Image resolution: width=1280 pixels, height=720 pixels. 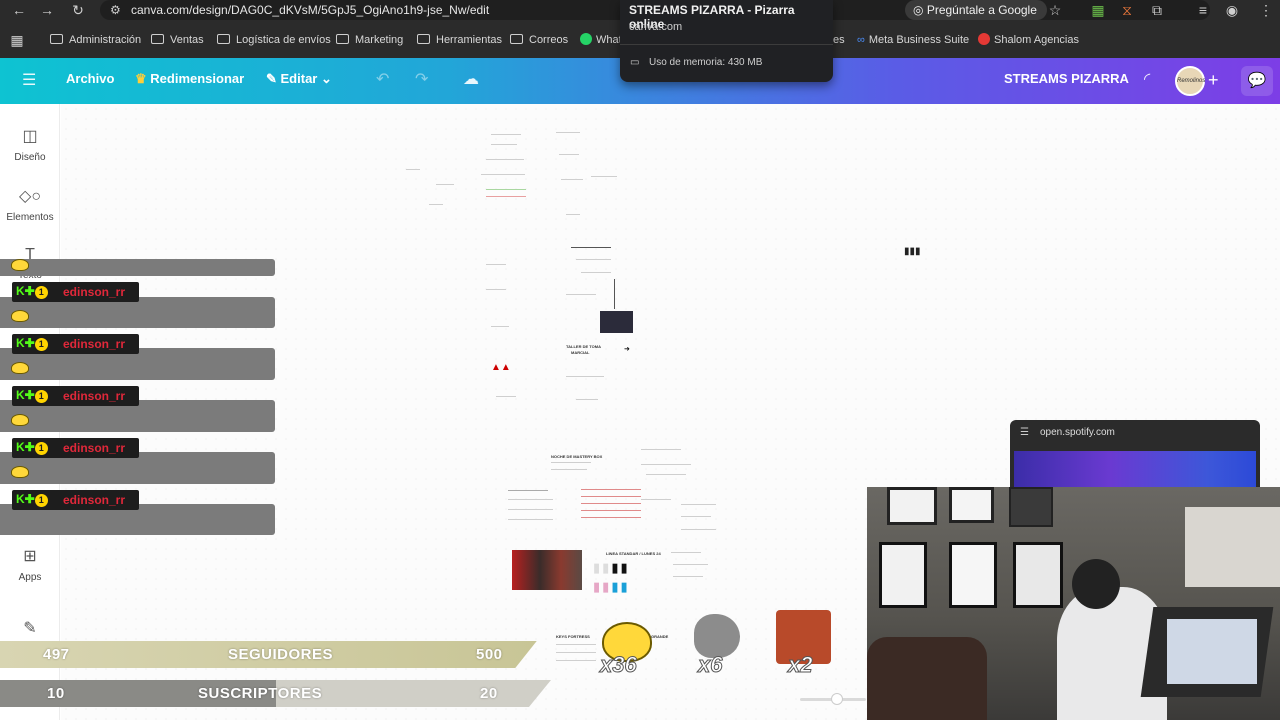 I want to click on bookmark-logistica: Logística de envíos, so click(x=274, y=40).